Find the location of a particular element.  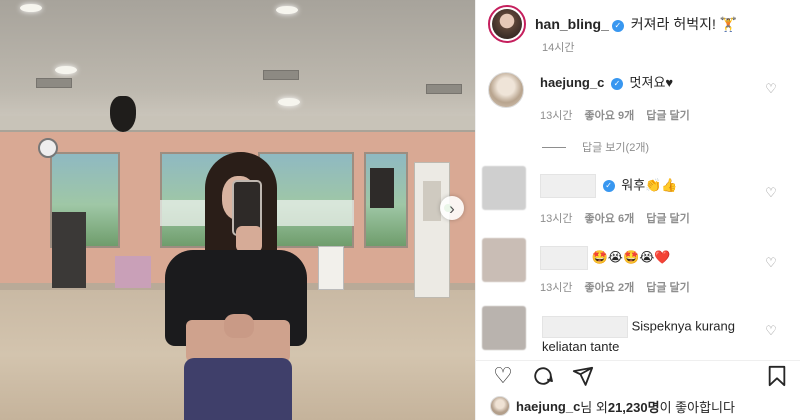

wall-clock is located at coordinates (48, 148).